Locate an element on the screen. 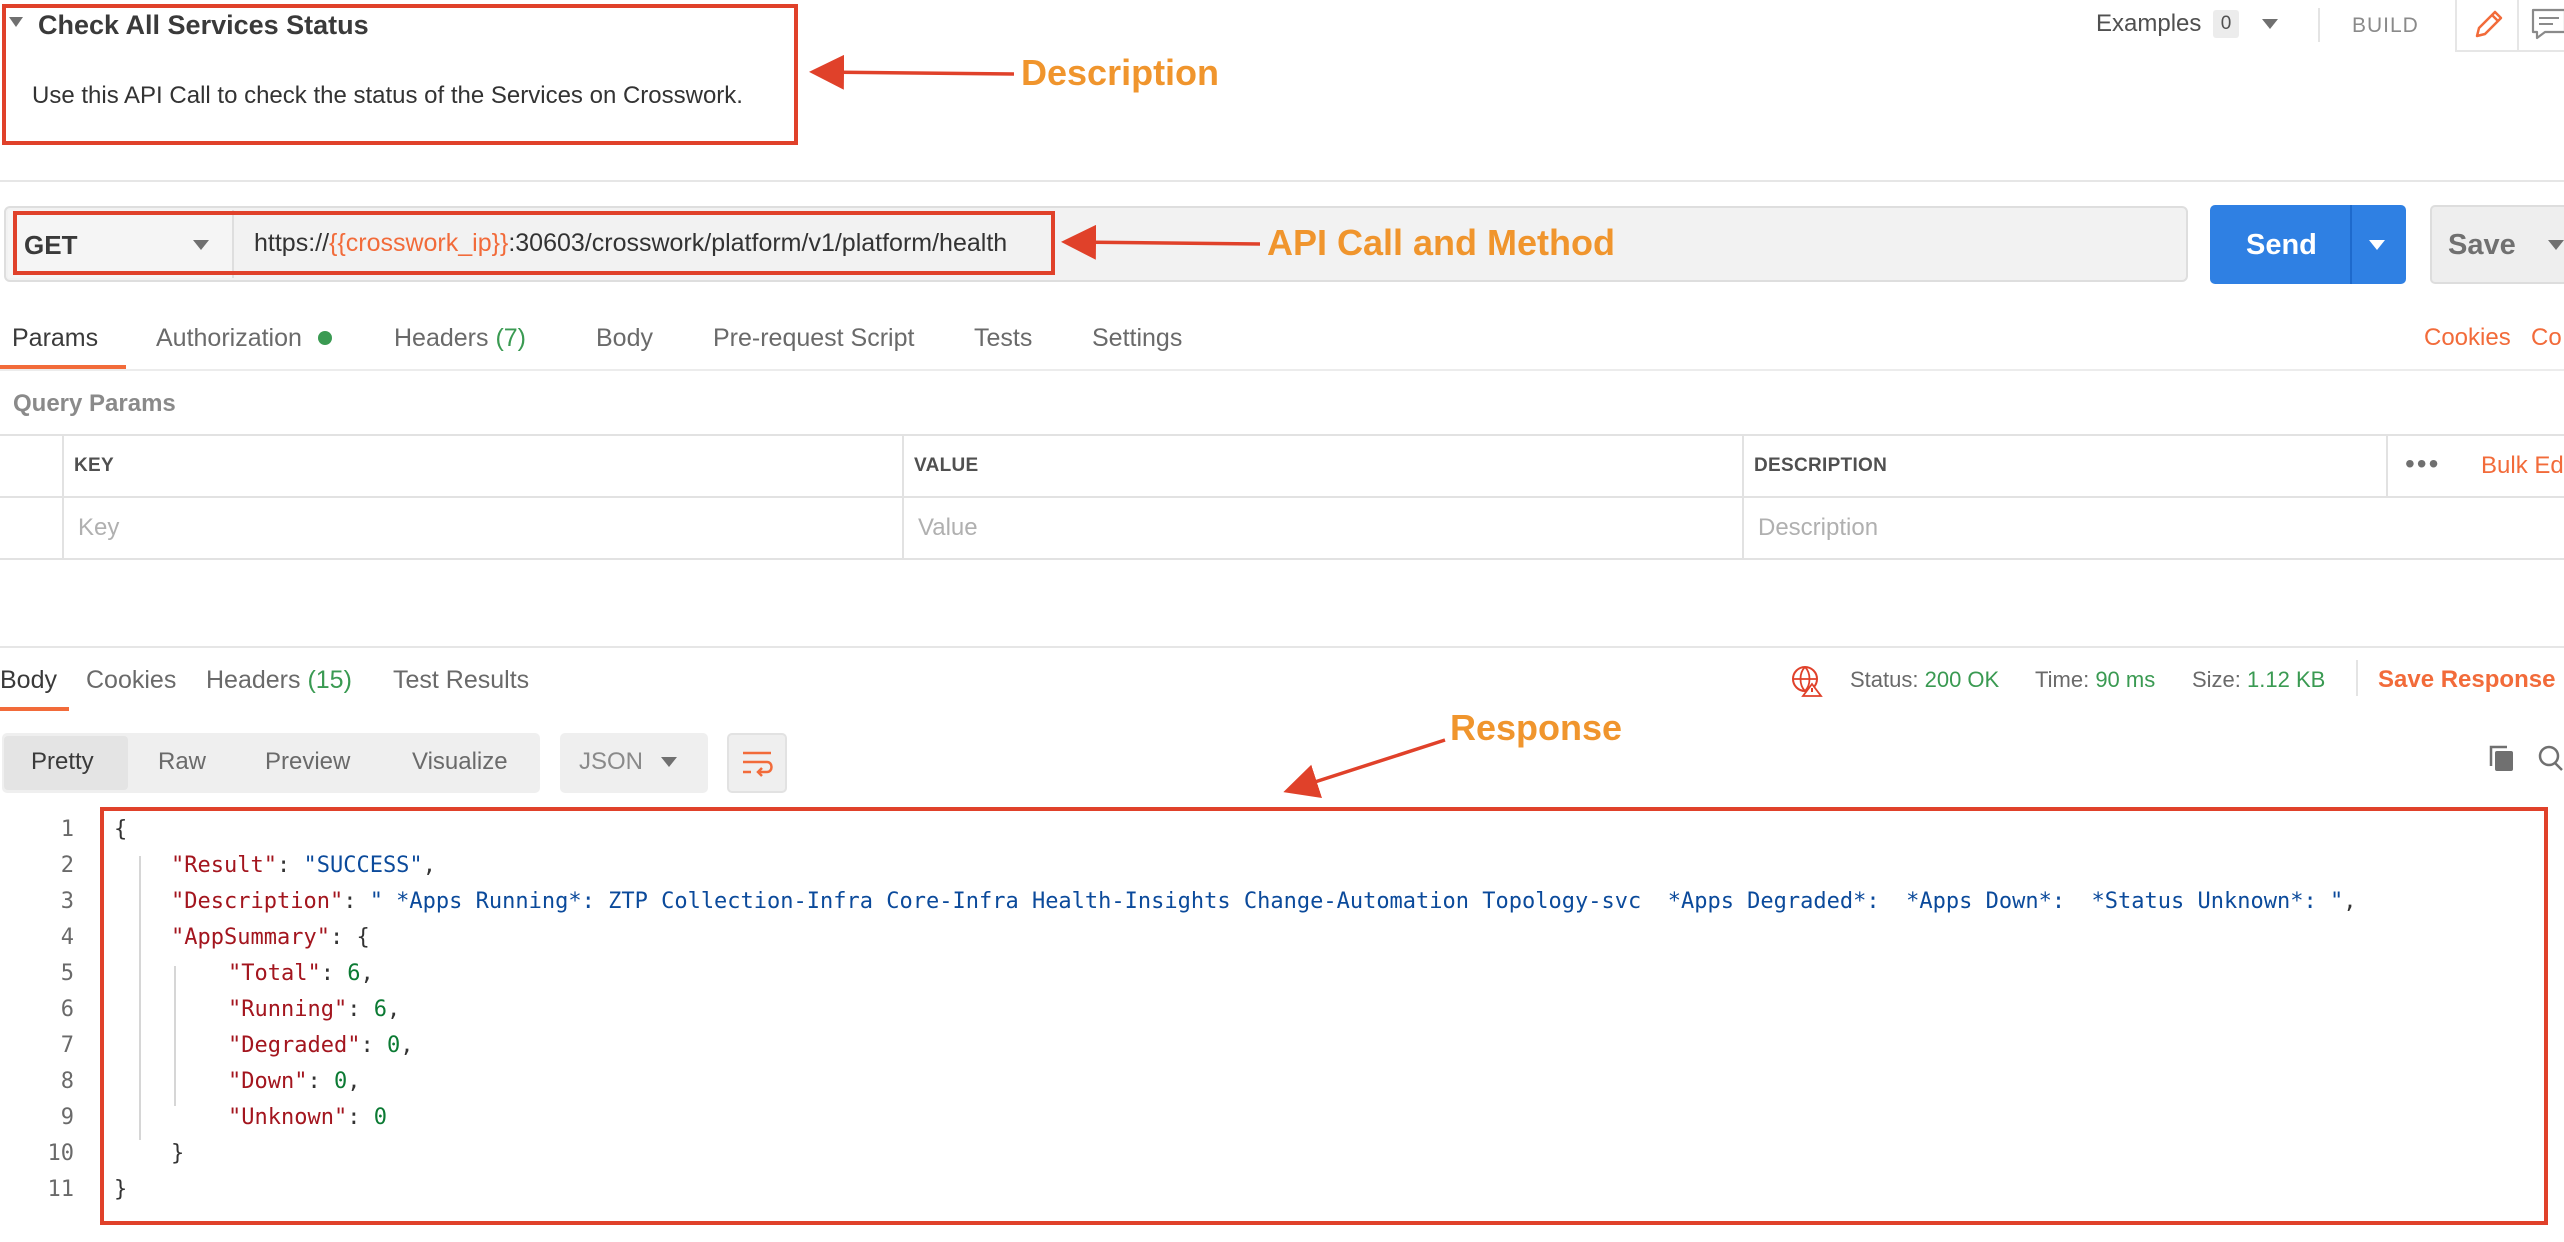  table-bottom-border is located at coordinates (1282, 559).